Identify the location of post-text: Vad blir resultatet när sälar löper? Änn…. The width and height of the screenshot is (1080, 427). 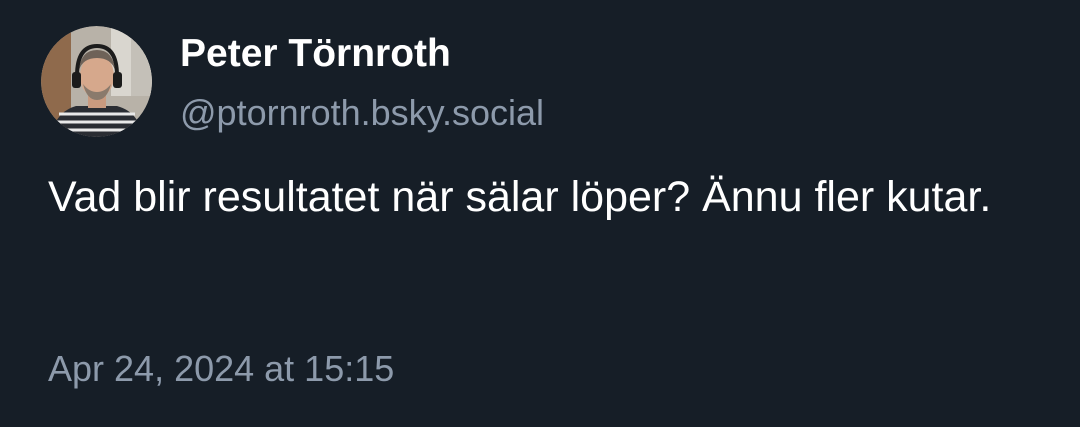
(520, 197).